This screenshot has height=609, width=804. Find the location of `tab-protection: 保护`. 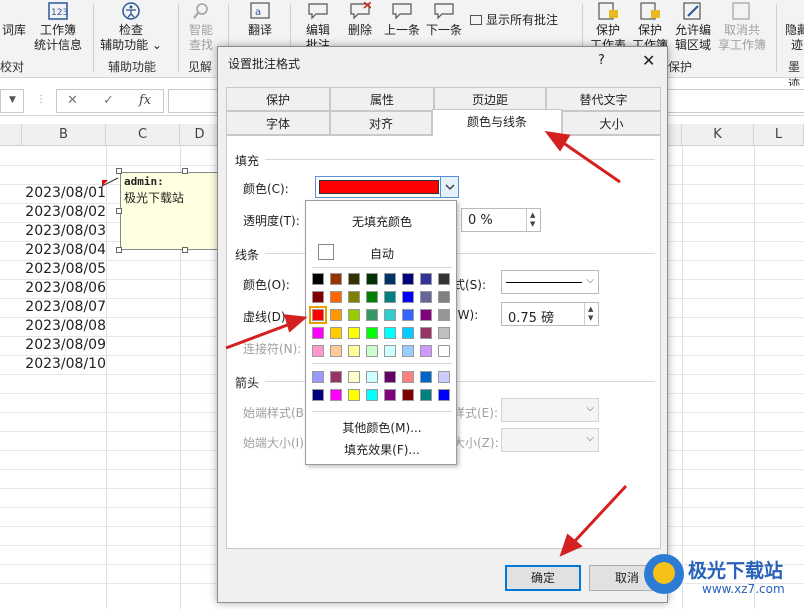

tab-protection: 保护 is located at coordinates (278, 99).